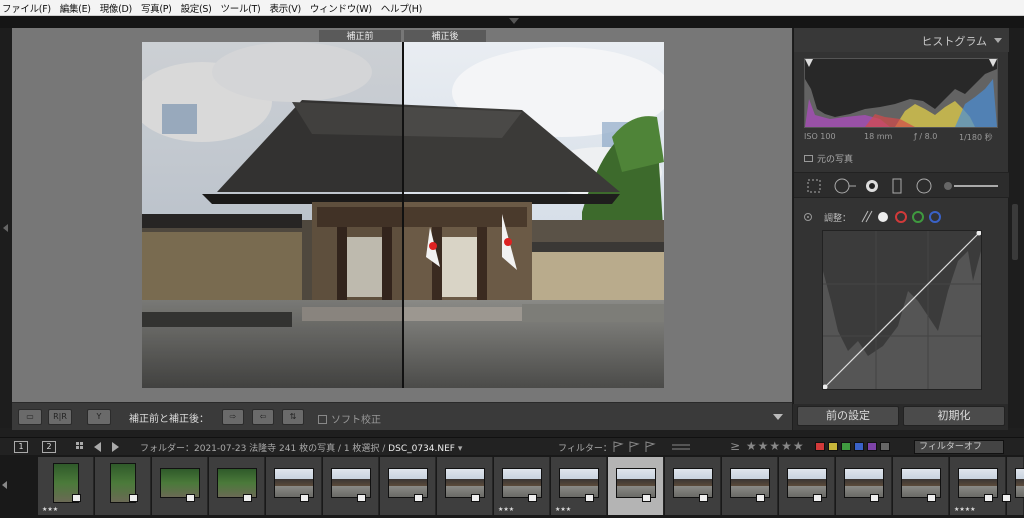 The height and width of the screenshot is (518, 1024). I want to click on loupe-icon: ▭, so click(30, 416).